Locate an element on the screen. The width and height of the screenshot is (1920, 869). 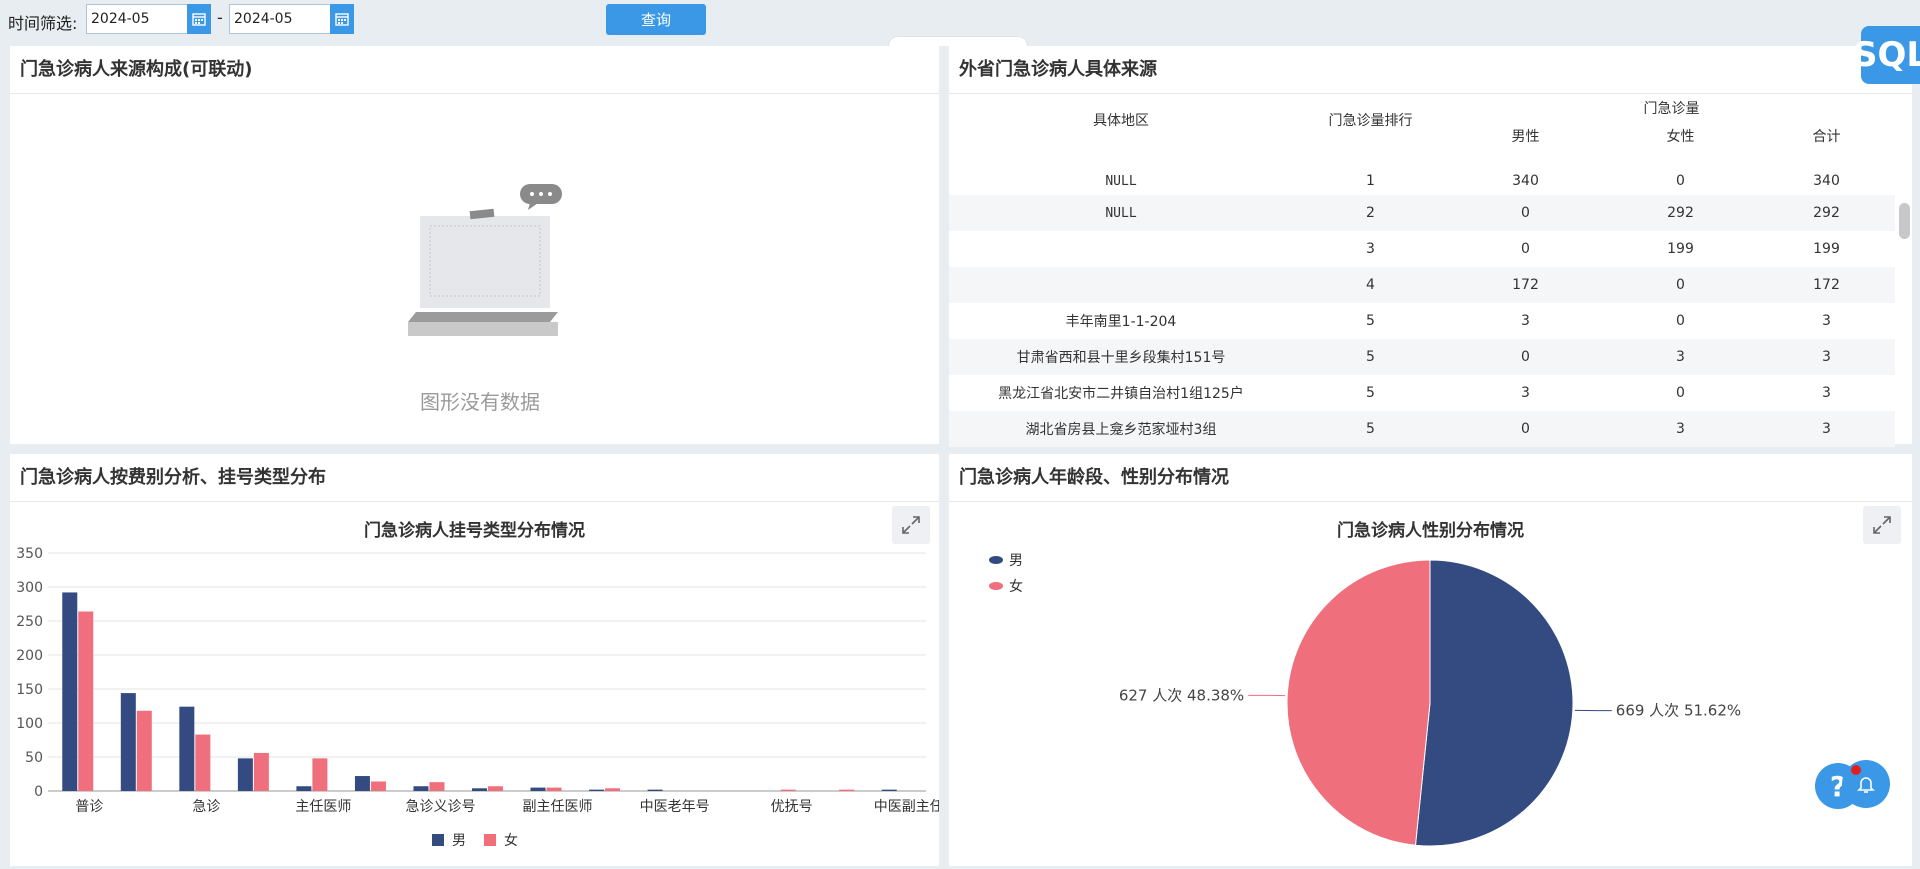
table-header: 具体地区 门急诊量排行 门急诊量 男性 女性 合计 is located at coordinates (1422, 131).